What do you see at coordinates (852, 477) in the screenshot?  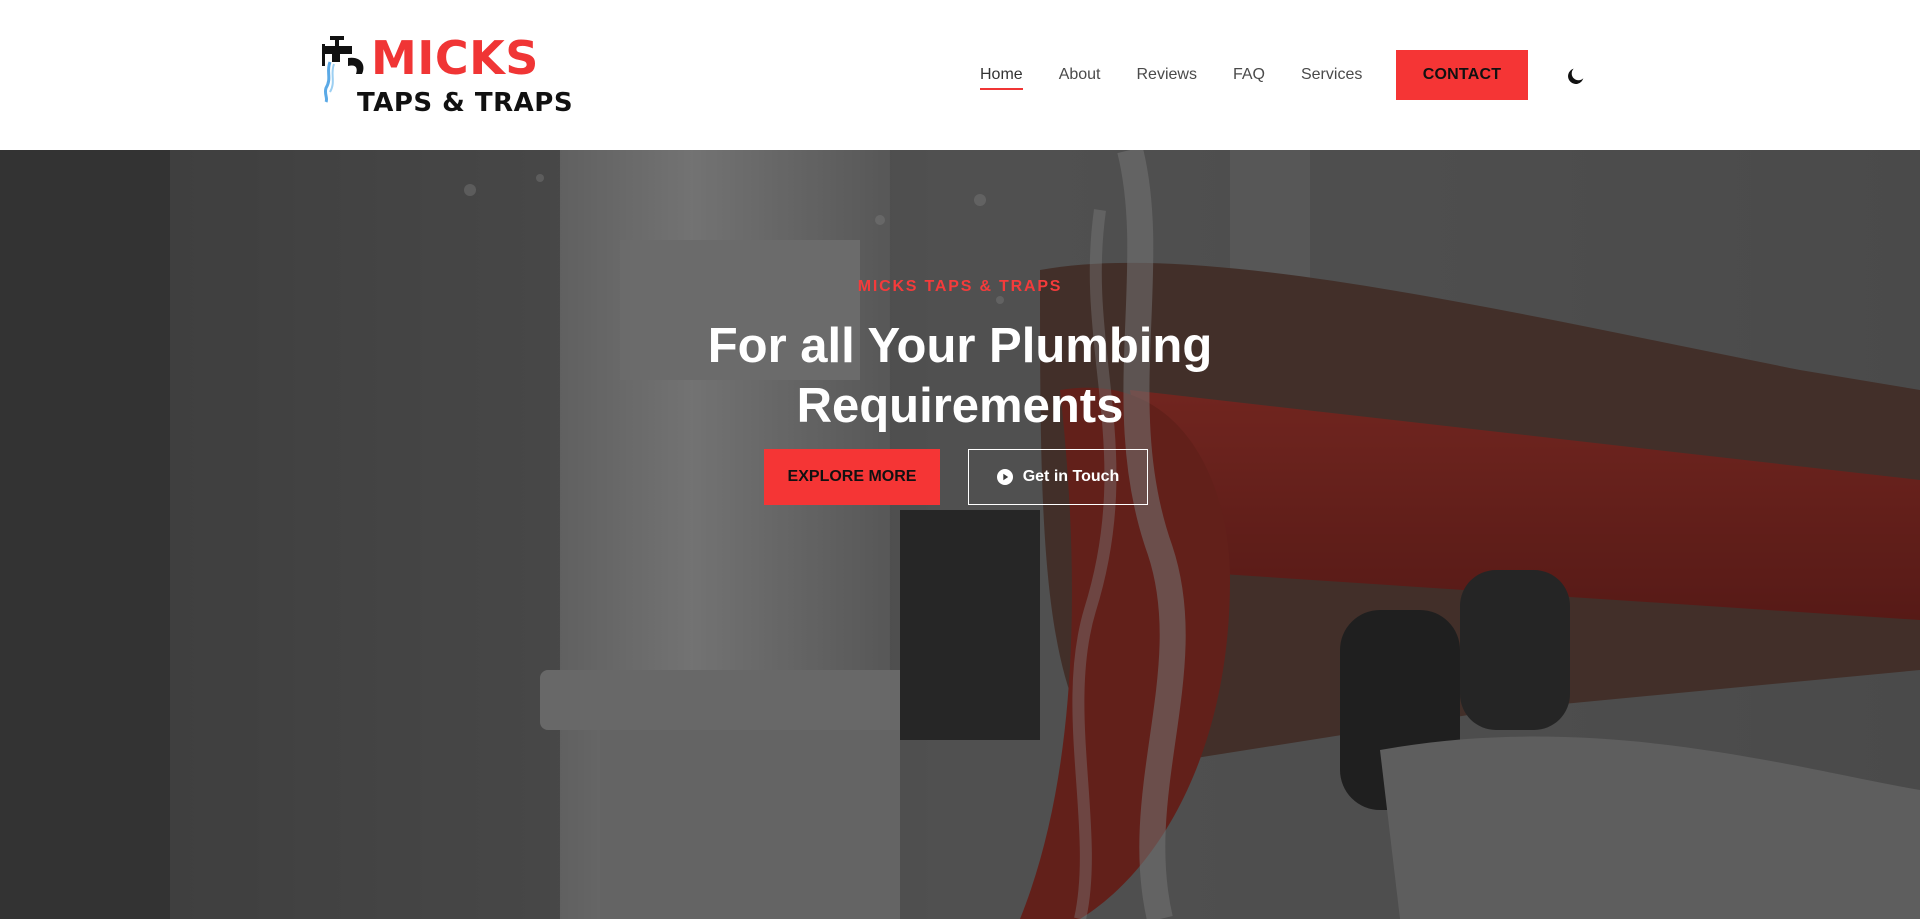 I see `explore-more-button: EXPLORE MORE` at bounding box center [852, 477].